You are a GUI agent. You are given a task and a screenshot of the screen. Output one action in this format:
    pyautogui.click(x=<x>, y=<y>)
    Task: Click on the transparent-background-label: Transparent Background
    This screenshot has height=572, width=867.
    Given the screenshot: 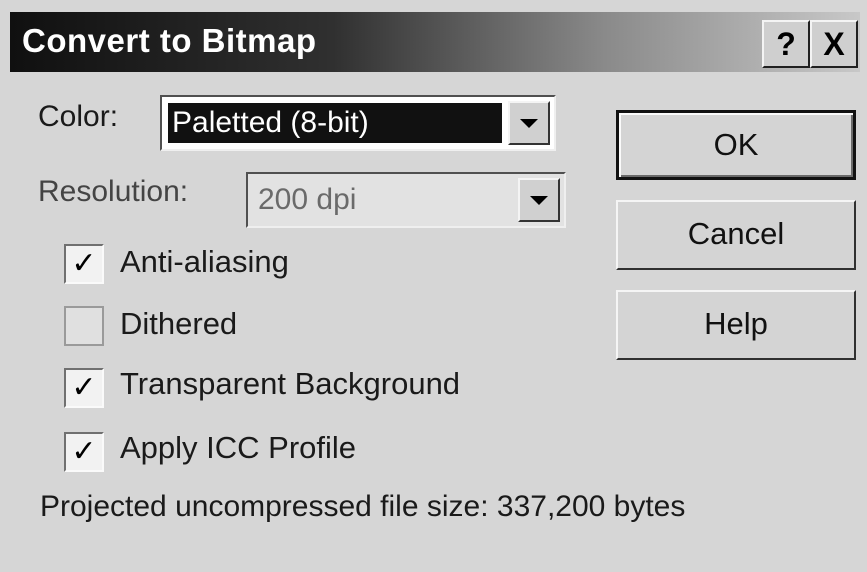 What is the action you would take?
    pyautogui.click(x=290, y=384)
    